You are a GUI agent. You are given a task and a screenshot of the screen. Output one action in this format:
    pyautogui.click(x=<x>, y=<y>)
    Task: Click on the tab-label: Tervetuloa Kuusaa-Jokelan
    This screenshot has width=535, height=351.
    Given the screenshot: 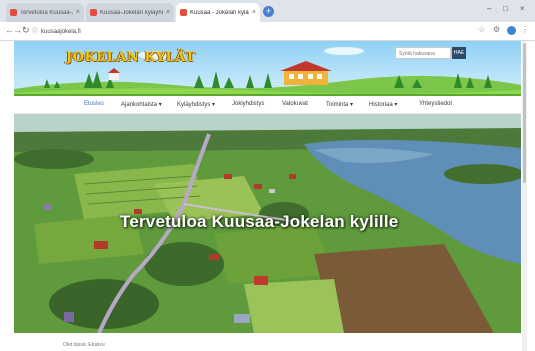 What is the action you would take?
    pyautogui.click(x=46, y=12)
    